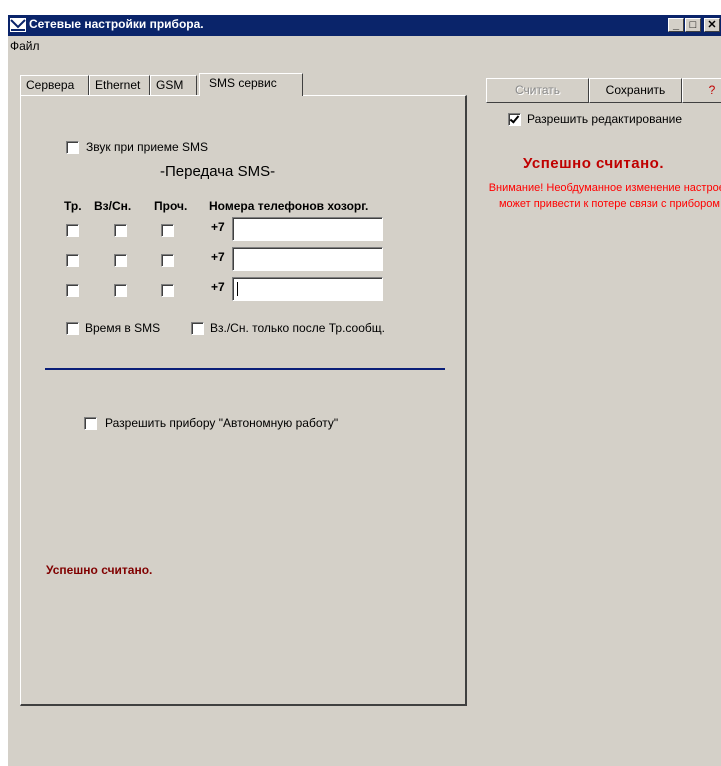 The height and width of the screenshot is (766, 721). What do you see at coordinates (676, 25) in the screenshot?
I see `minimize-button: _` at bounding box center [676, 25].